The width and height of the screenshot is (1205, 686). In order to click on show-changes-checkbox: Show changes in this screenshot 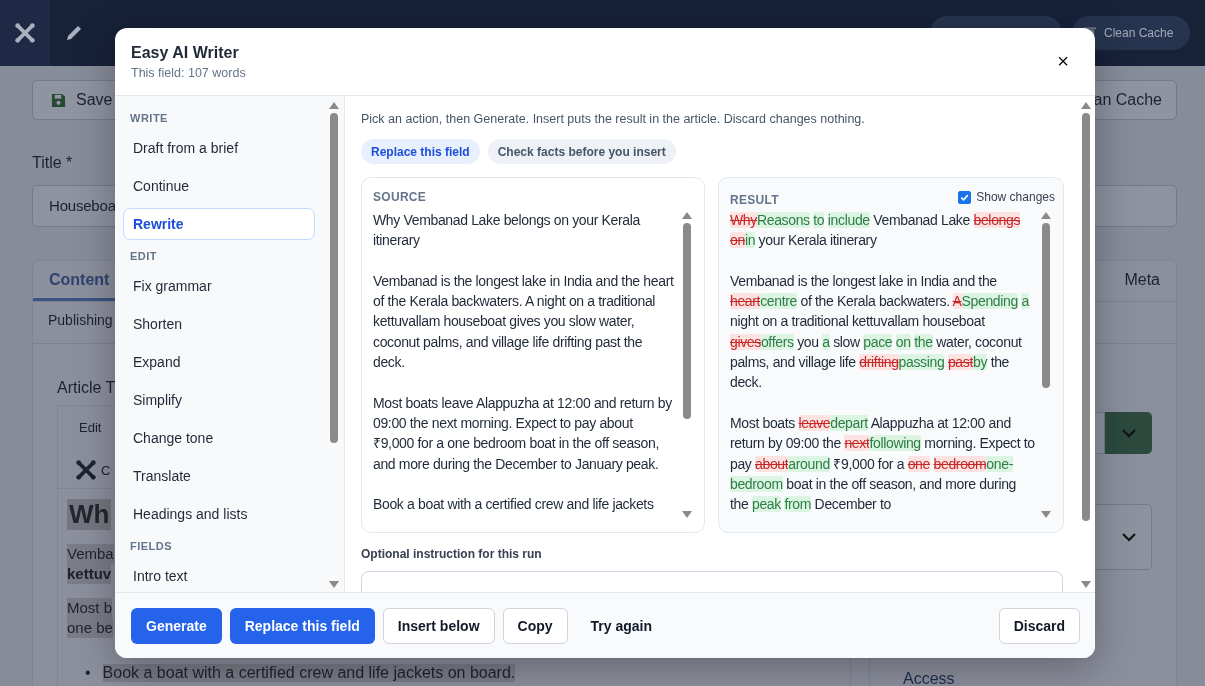, I will do `click(1006, 197)`.